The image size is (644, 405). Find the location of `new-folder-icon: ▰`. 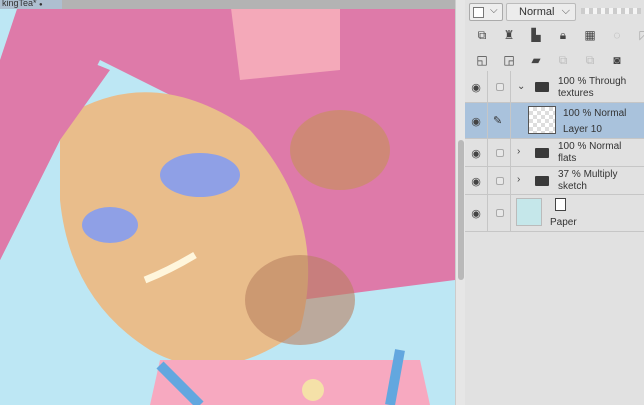

new-folder-icon: ▰ is located at coordinates (536, 62).